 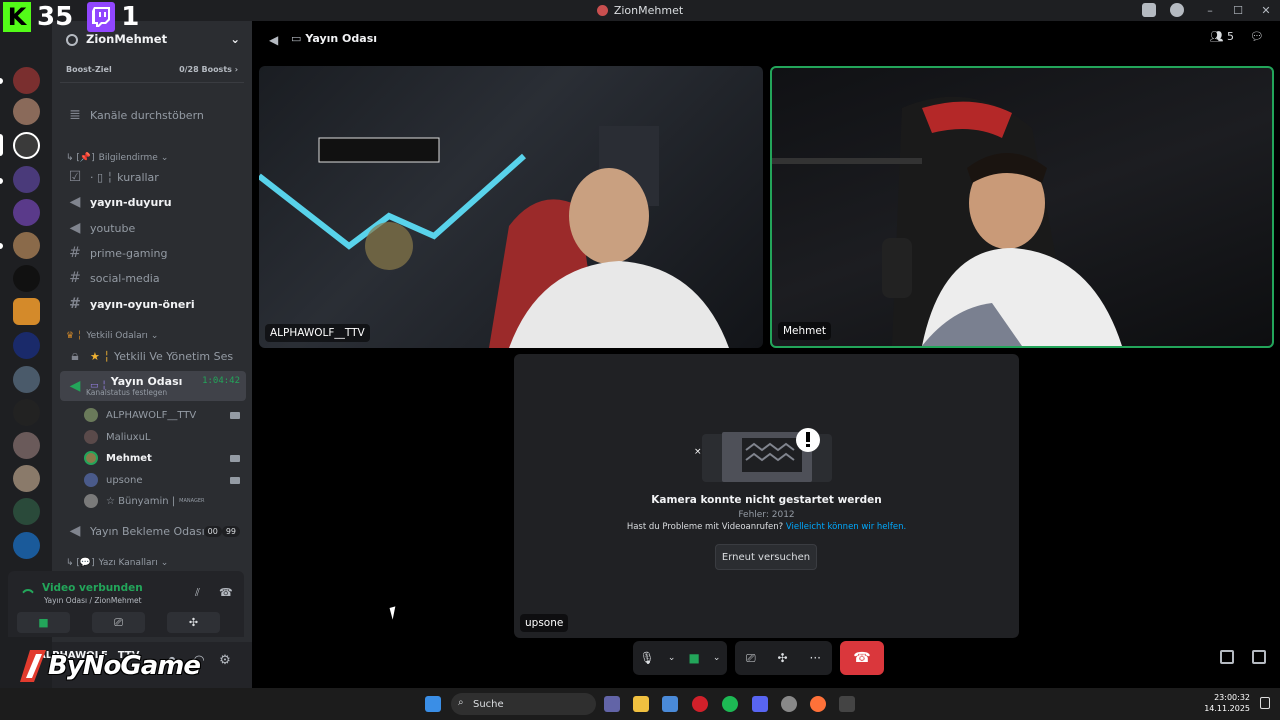 What do you see at coordinates (766, 515) in the screenshot?
I see `error-code: Fehler: 2012` at bounding box center [766, 515].